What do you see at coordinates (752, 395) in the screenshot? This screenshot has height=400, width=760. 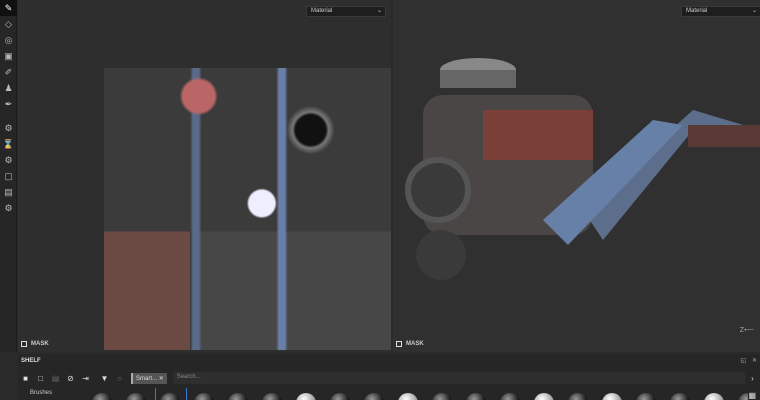 I see `grid-view-icon: ▦` at bounding box center [752, 395].